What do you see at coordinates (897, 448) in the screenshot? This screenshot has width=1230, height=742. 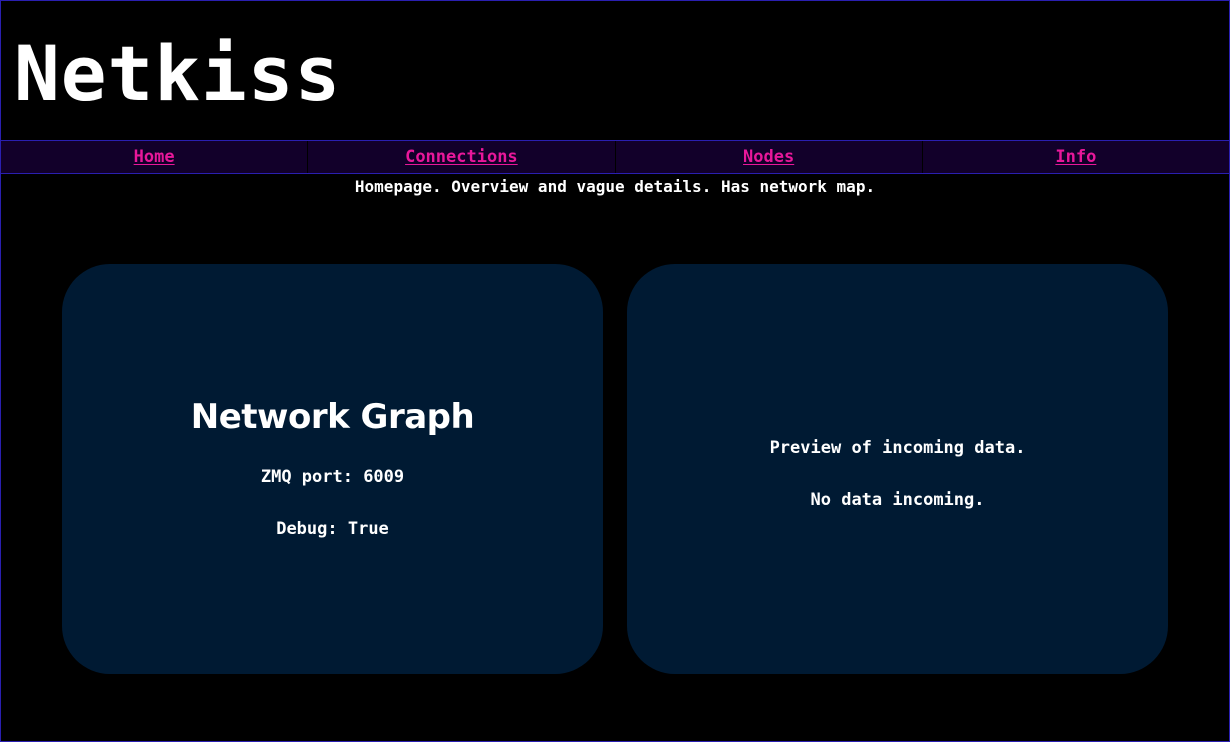 I see `preview-heading: Preview of incoming data.` at bounding box center [897, 448].